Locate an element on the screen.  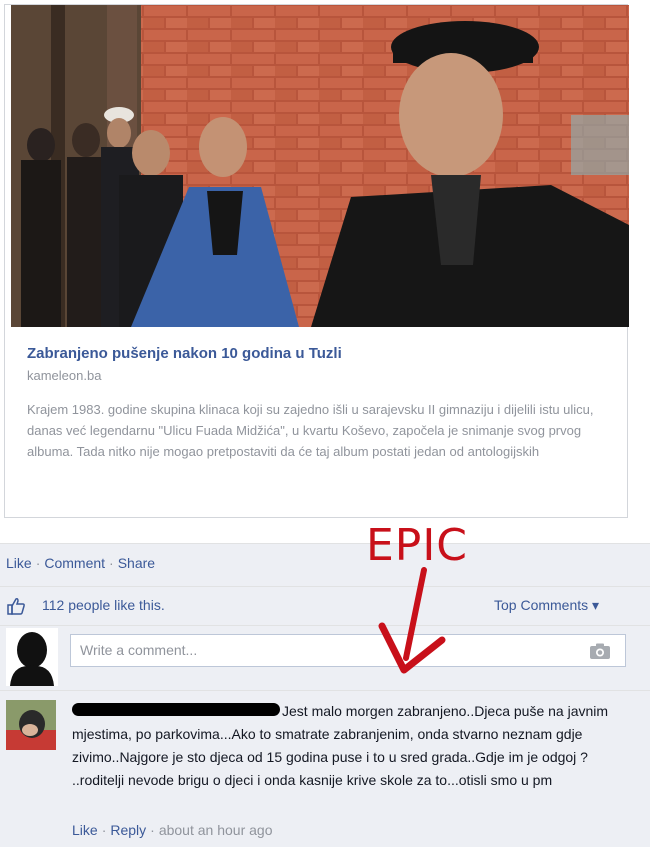
epic-annotation: EPIC is located at coordinates (417, 545).